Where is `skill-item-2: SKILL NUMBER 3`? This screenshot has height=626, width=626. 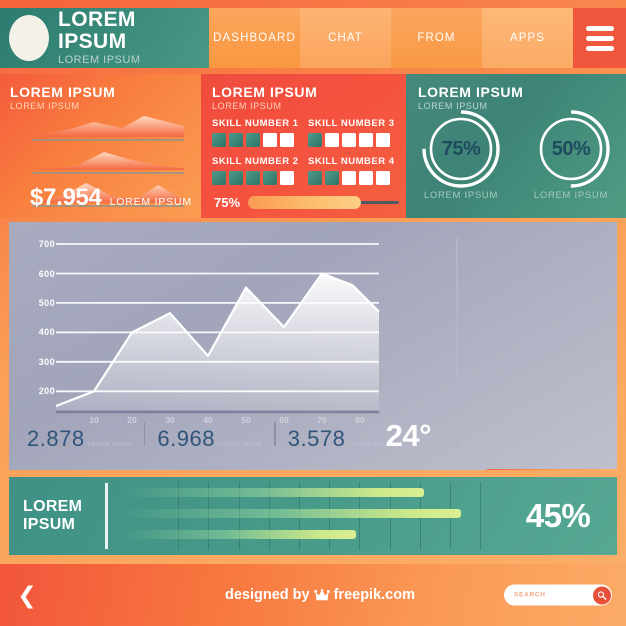
skill-item-2: SKILL NUMBER 3 is located at coordinates (354, 132).